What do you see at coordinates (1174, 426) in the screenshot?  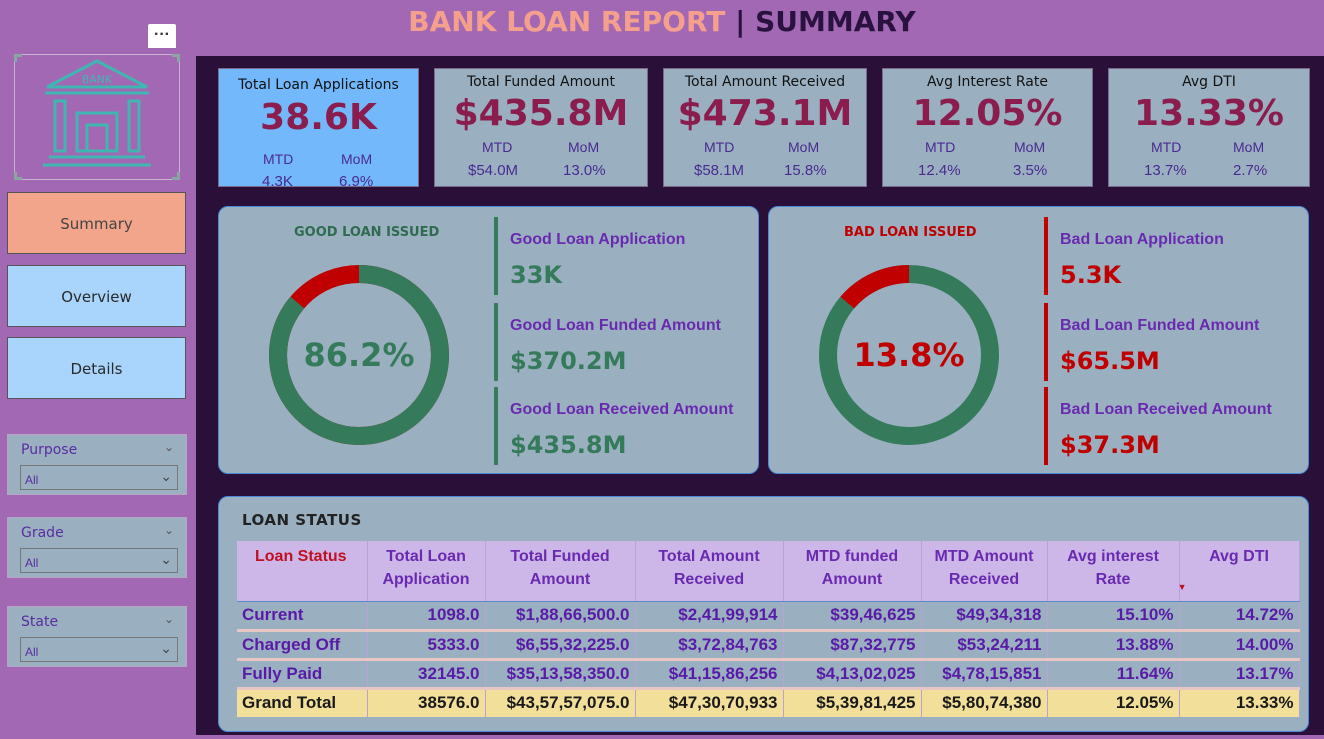 I see `bad-loan-received-metric: Bad Loan Received Amount $37.3M` at bounding box center [1174, 426].